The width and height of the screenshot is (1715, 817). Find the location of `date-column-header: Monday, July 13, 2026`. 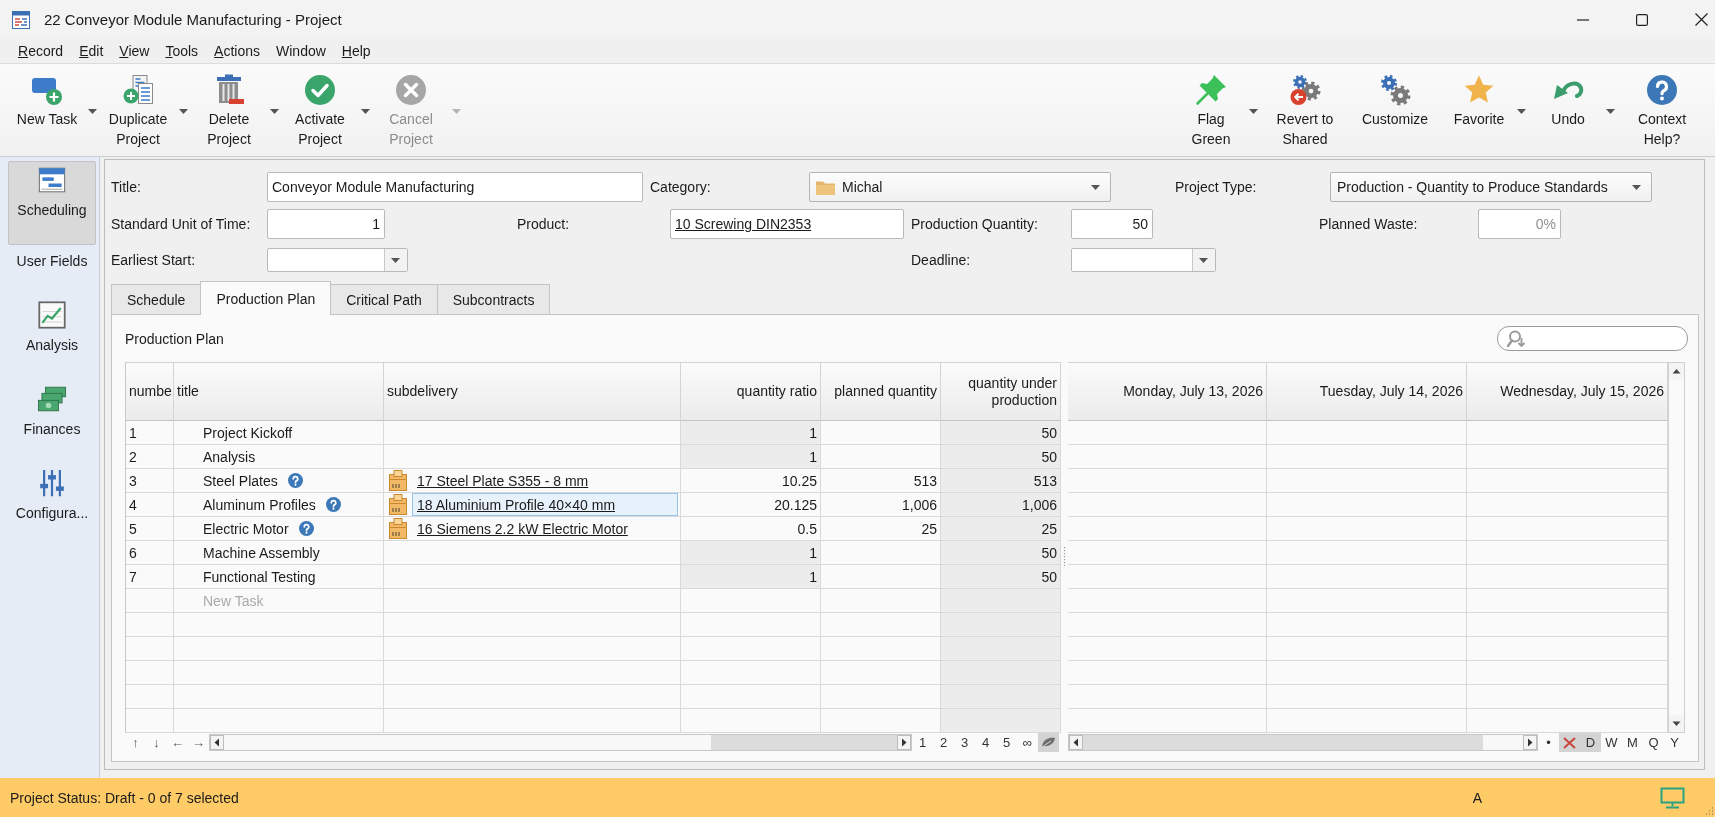

date-column-header: Monday, July 13, 2026 is located at coordinates (1167, 392).